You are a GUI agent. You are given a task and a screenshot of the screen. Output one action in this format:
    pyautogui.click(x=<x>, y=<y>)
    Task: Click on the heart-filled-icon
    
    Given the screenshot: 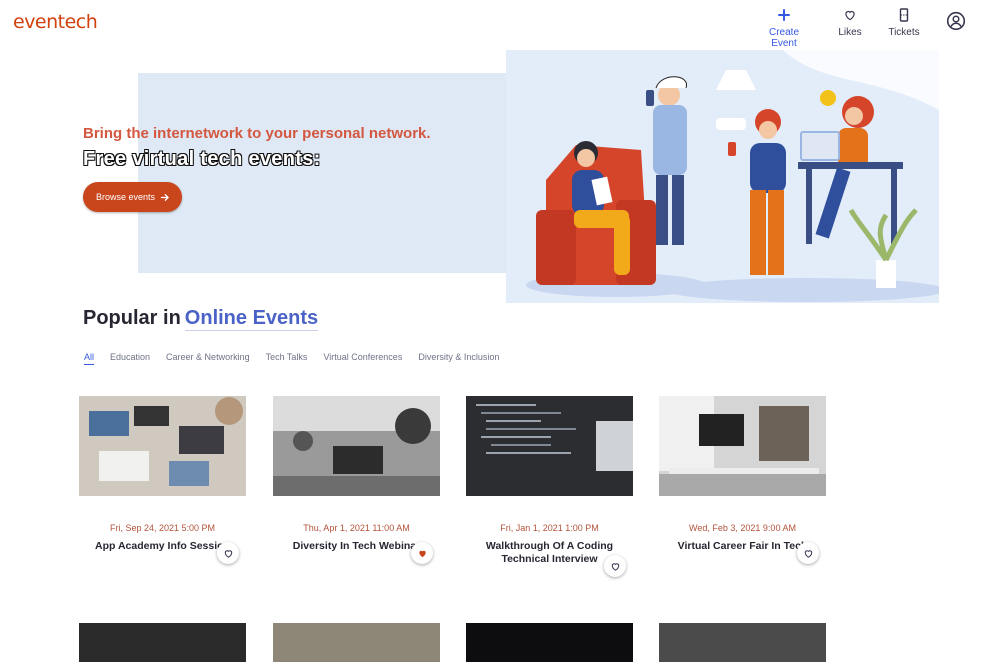 What is the action you would take?
    pyautogui.click(x=422, y=553)
    